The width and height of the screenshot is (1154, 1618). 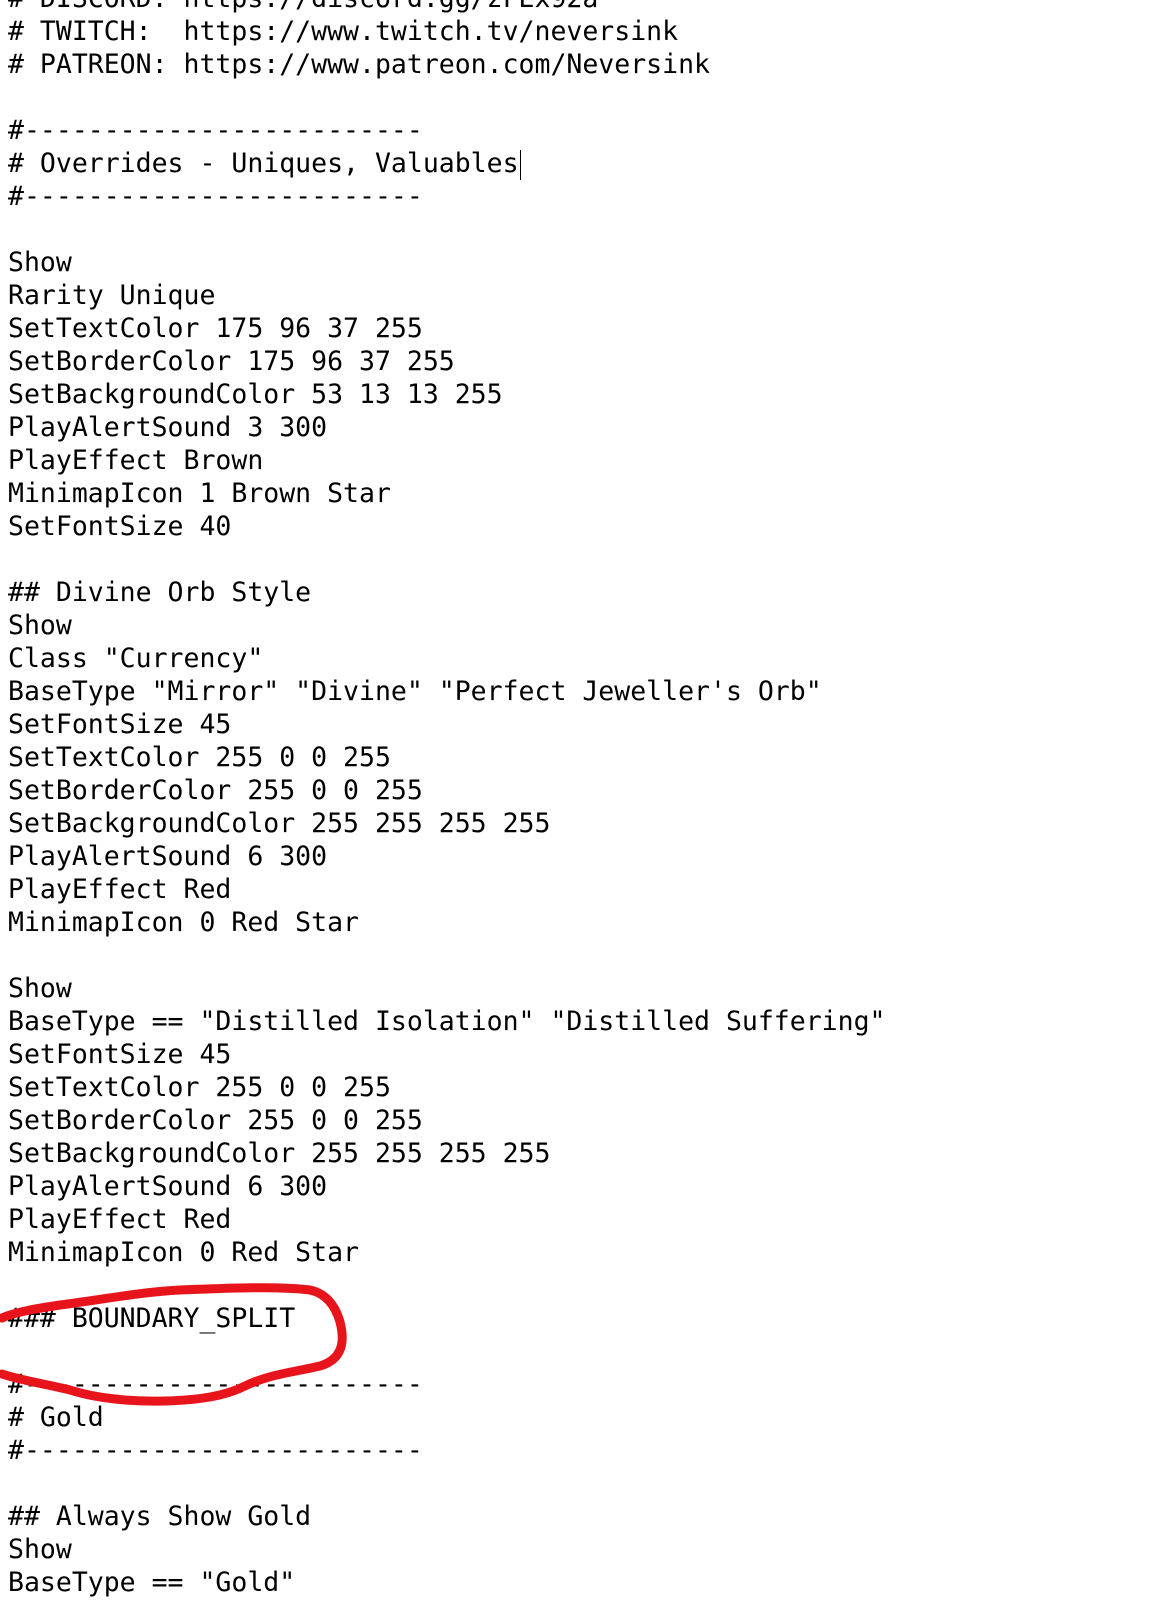 What do you see at coordinates (447, 295) in the screenshot?
I see `editor-line: Rarity Unique` at bounding box center [447, 295].